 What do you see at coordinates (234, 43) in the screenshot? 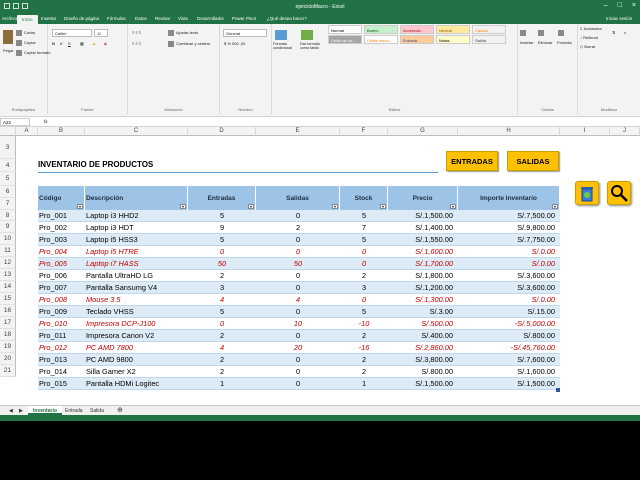
I see `currency-icon: $ % 000 ,00` at bounding box center [234, 43].